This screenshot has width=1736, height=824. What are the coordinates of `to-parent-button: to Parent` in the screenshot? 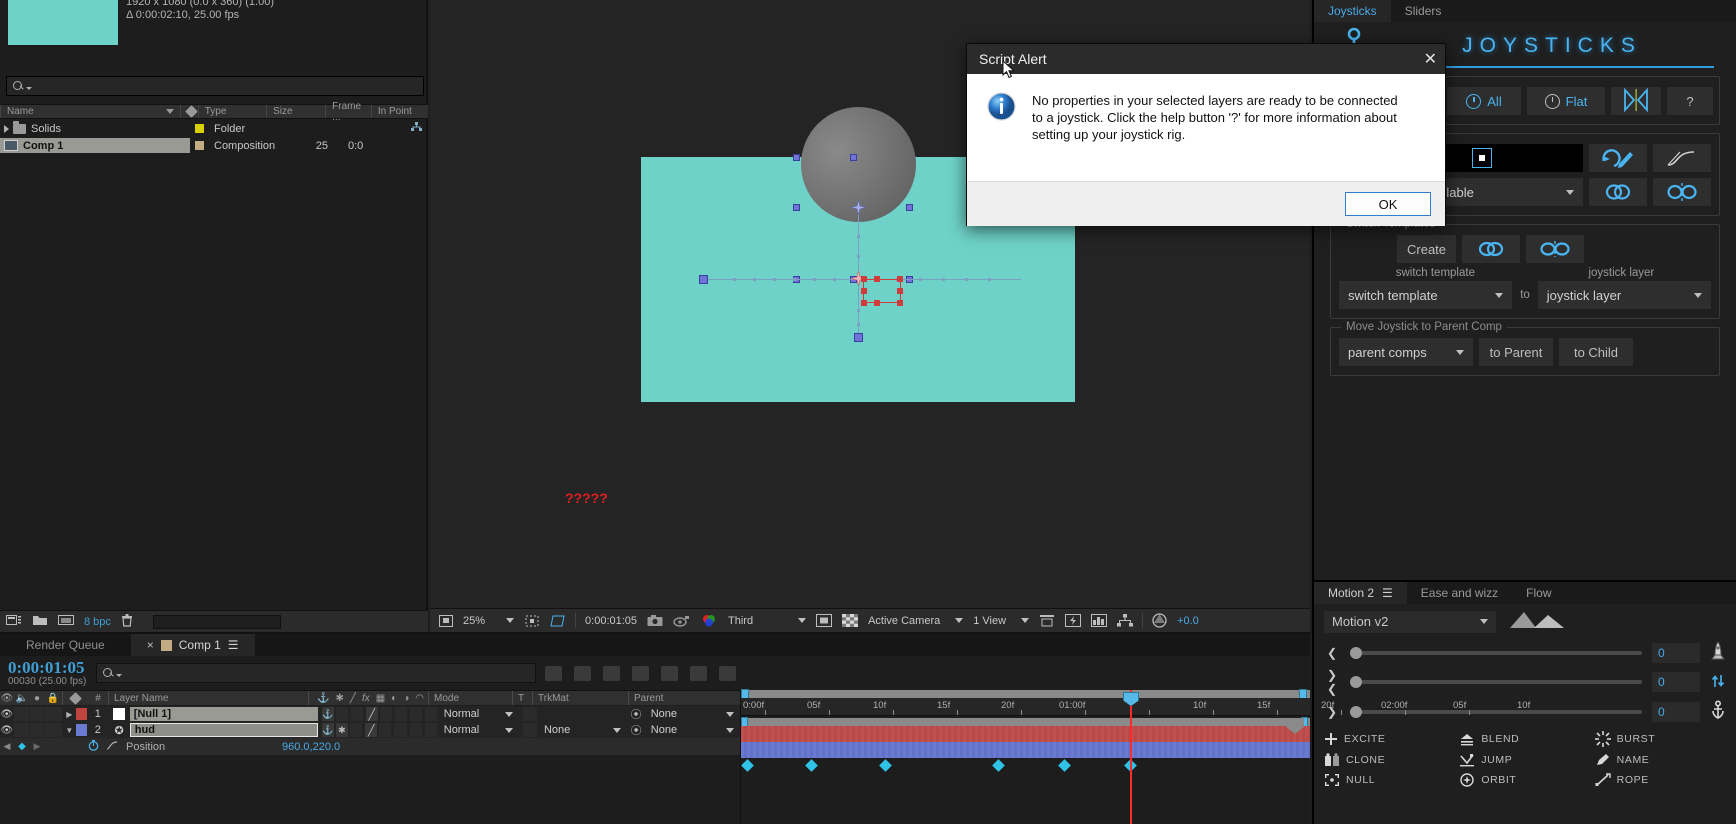 It's located at (1516, 352).